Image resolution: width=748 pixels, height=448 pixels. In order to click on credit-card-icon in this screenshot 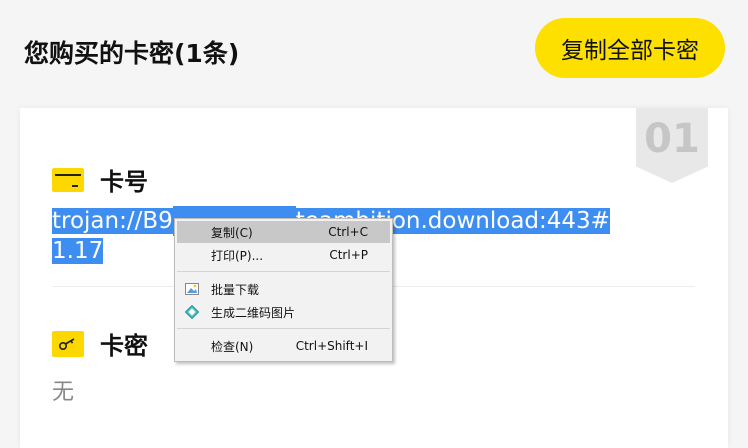, I will do `click(68, 179)`.